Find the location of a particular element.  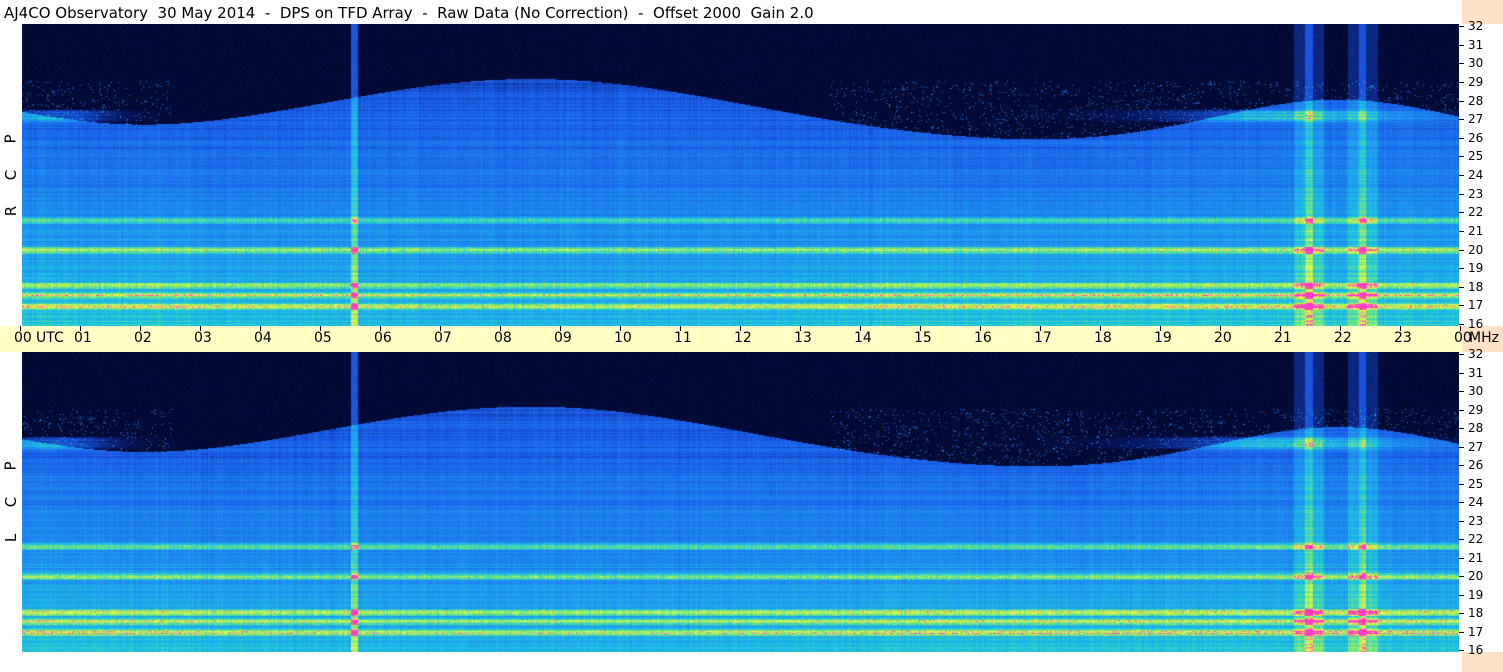

time-tick-label: 13 is located at coordinates (803, 338).